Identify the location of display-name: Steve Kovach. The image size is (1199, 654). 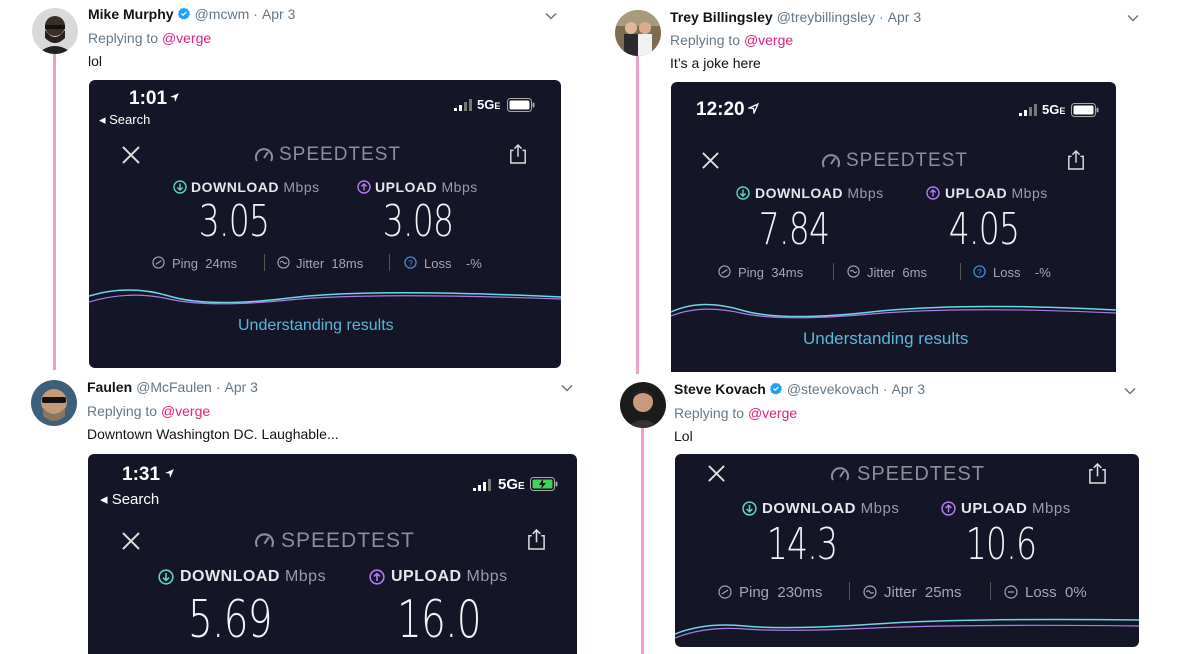
(720, 389).